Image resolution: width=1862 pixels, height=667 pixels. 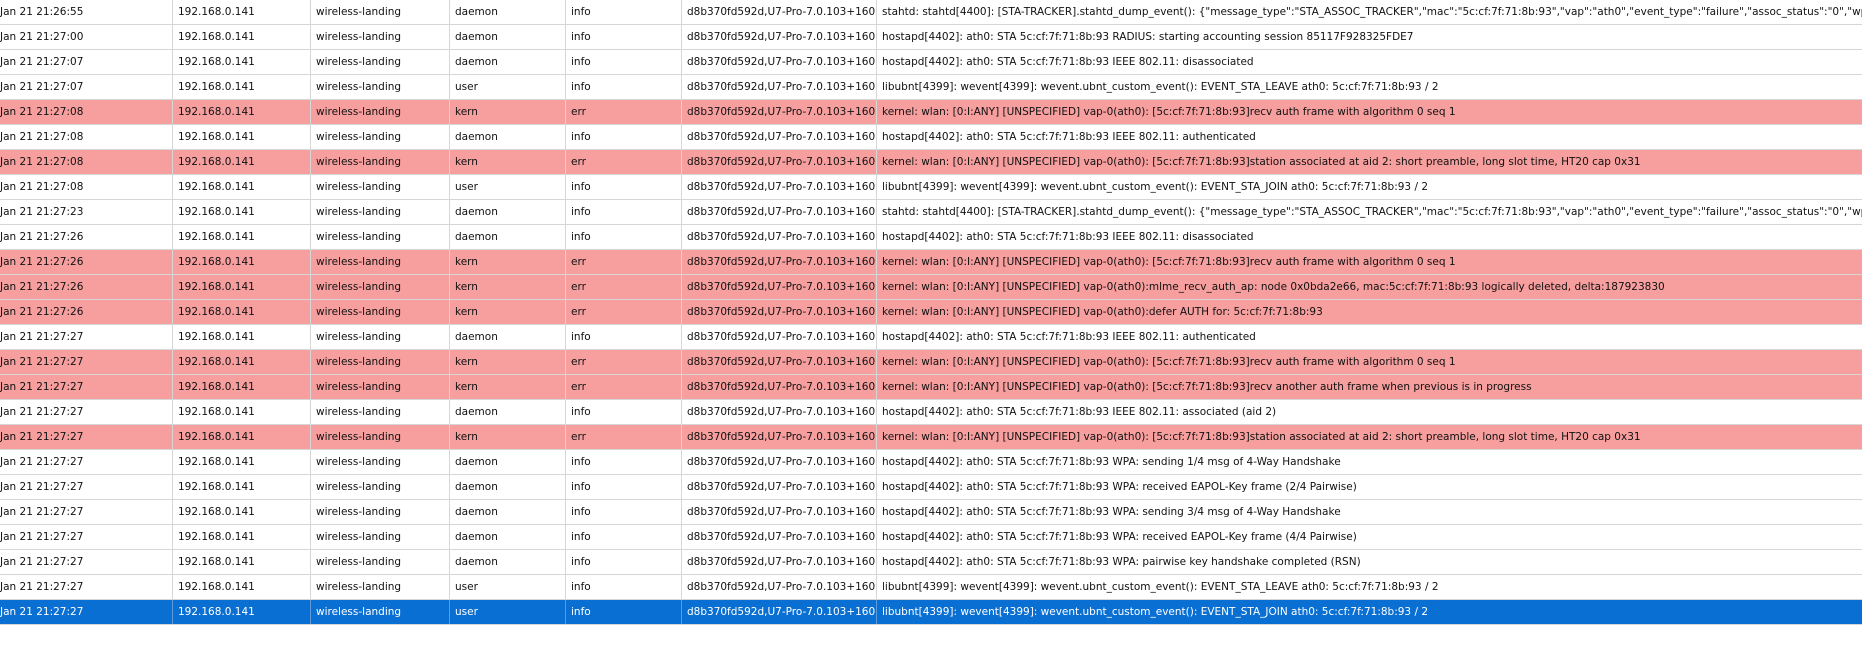 What do you see at coordinates (508, 612) in the screenshot?
I see `facility-cell: user` at bounding box center [508, 612].